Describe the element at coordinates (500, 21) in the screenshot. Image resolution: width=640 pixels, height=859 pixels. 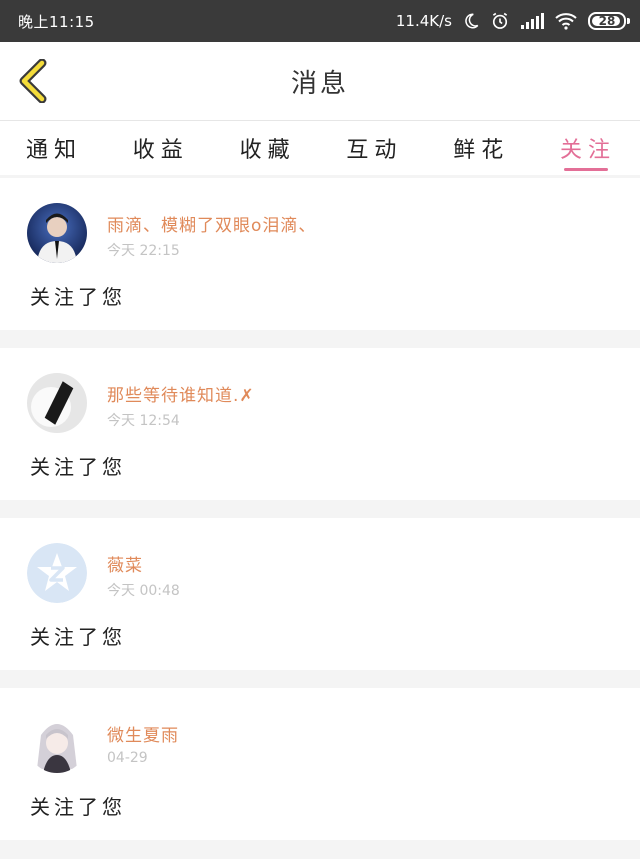
I see `alarm-icon` at that location.